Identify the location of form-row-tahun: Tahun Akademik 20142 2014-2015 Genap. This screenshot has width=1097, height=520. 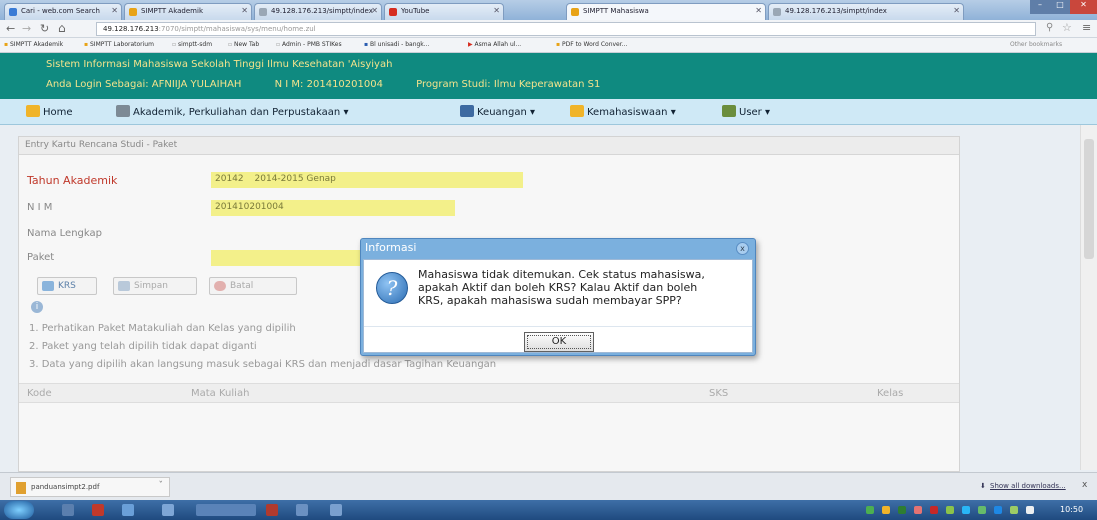
(489, 180).